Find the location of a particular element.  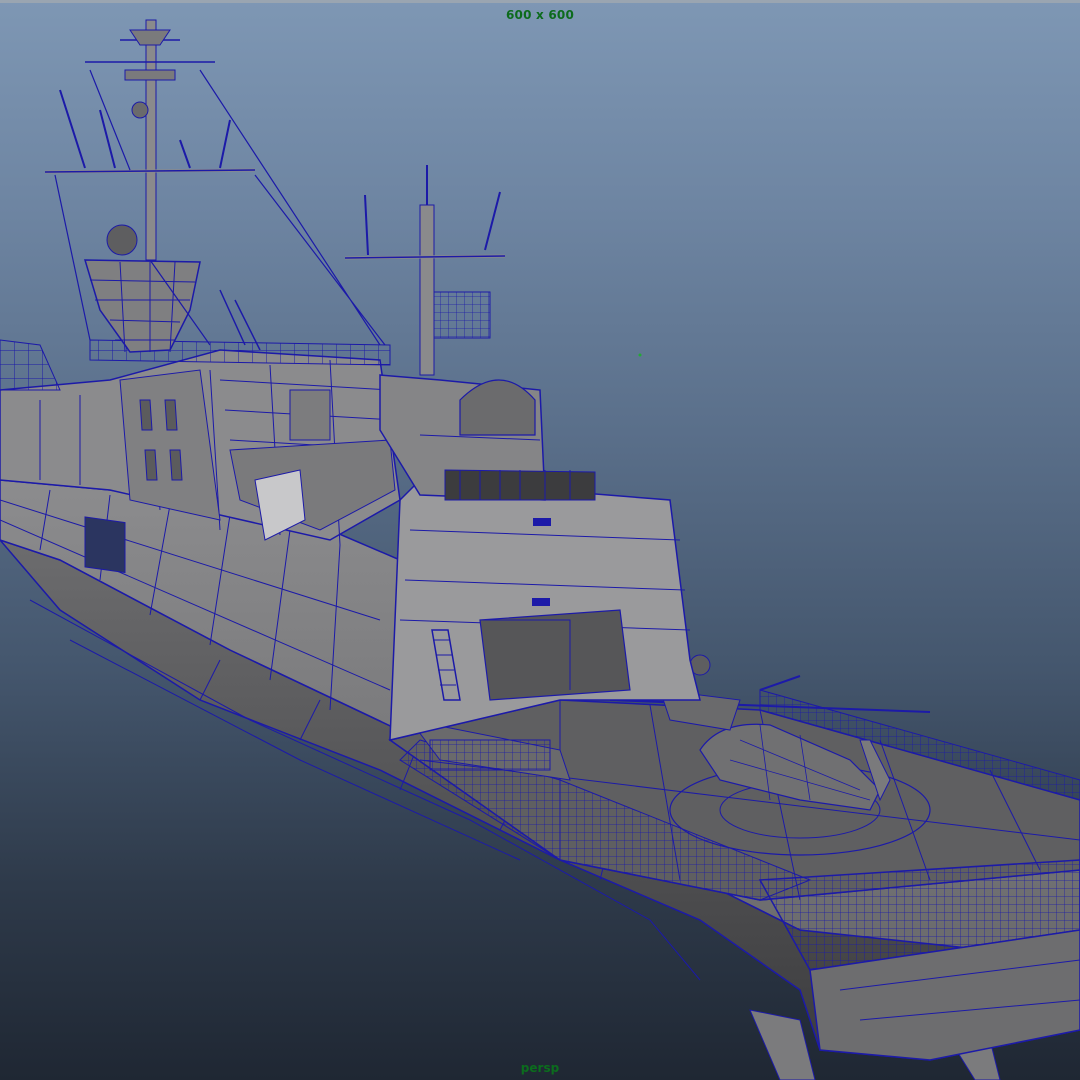

aft-mast is located at coordinates (425, 270).